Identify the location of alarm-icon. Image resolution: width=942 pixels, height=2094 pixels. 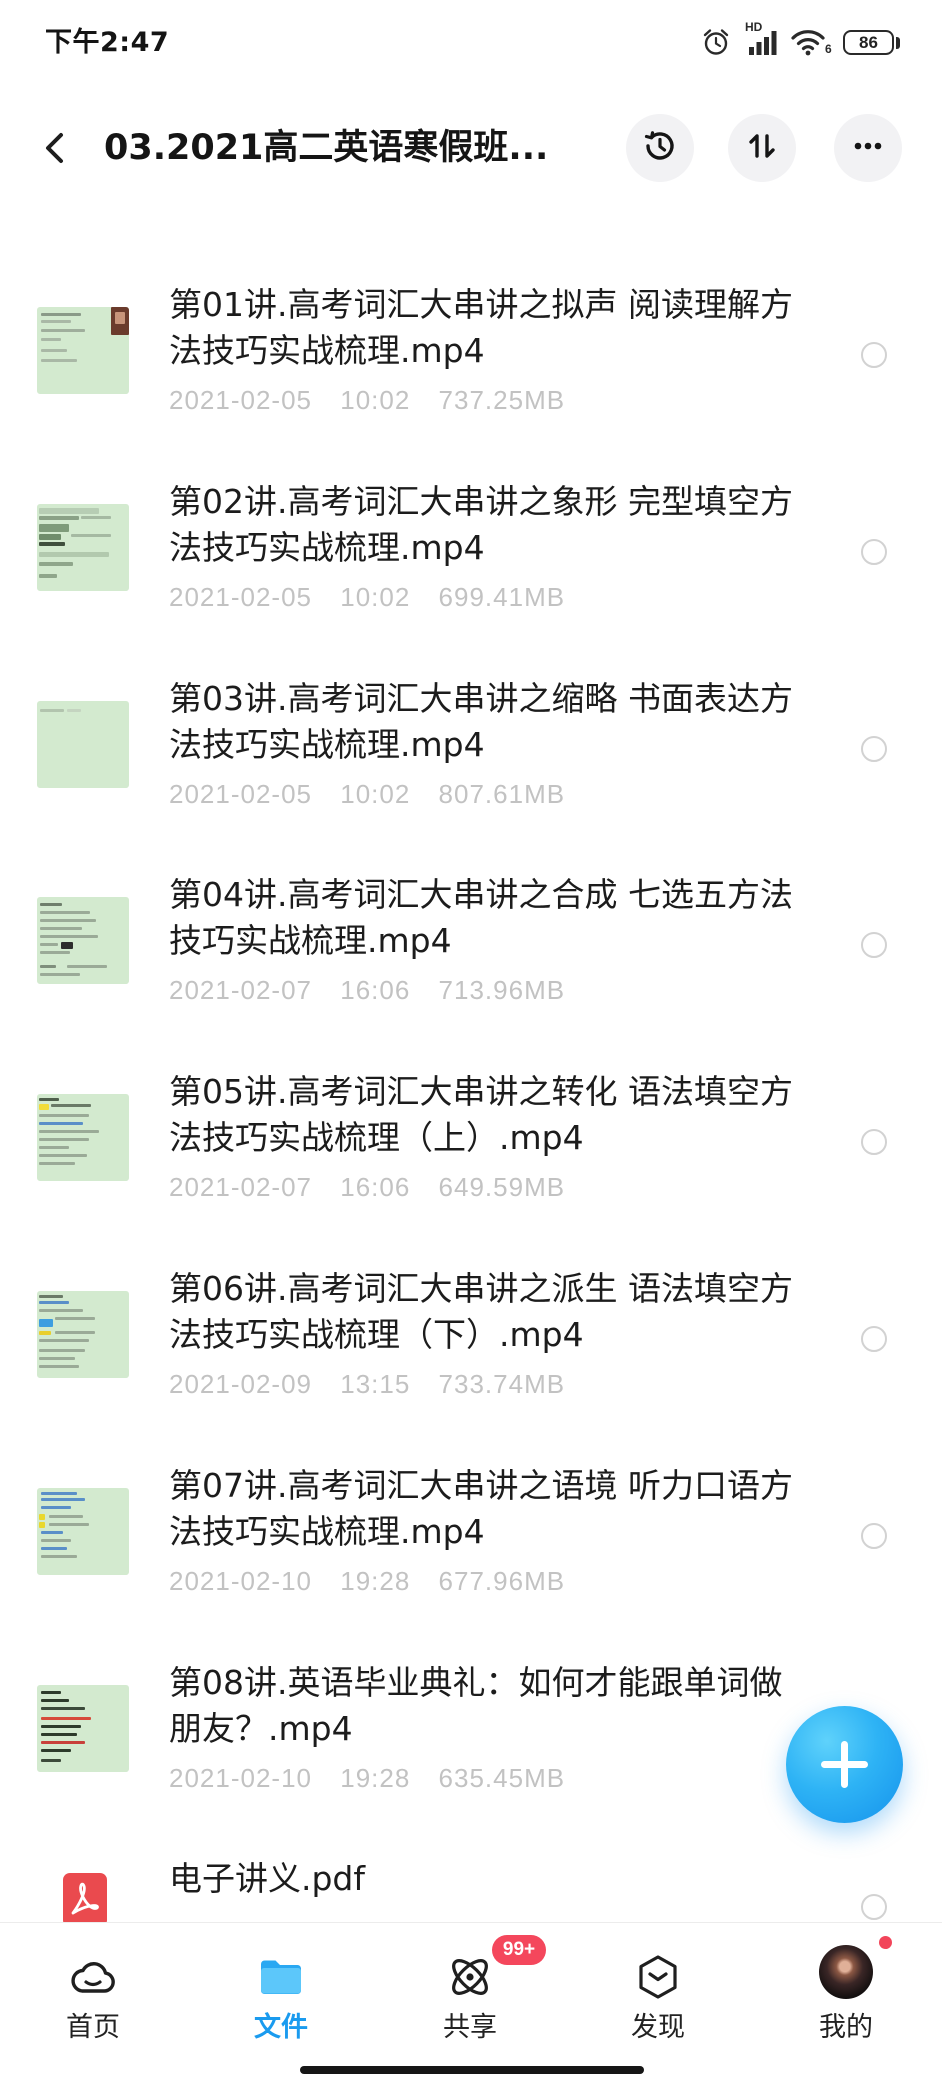
(716, 42).